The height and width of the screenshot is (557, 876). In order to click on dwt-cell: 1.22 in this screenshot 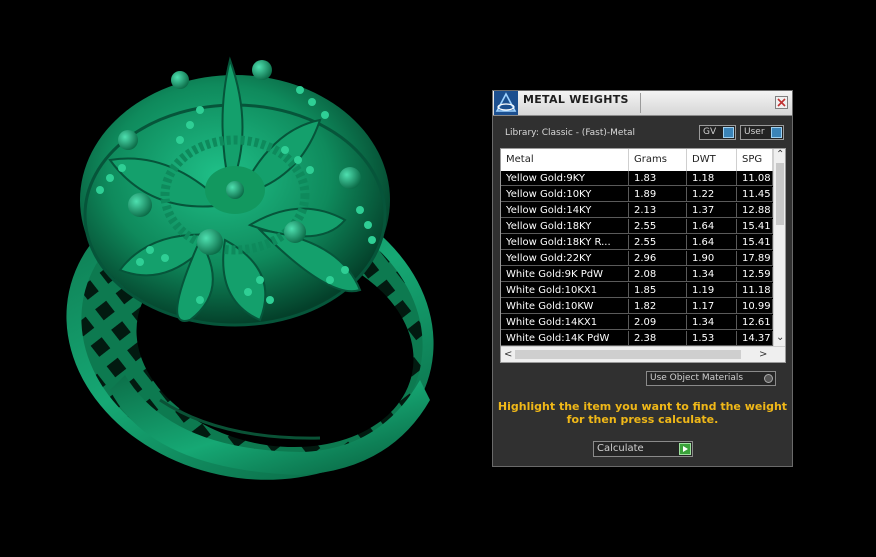, I will do `click(712, 194)`.